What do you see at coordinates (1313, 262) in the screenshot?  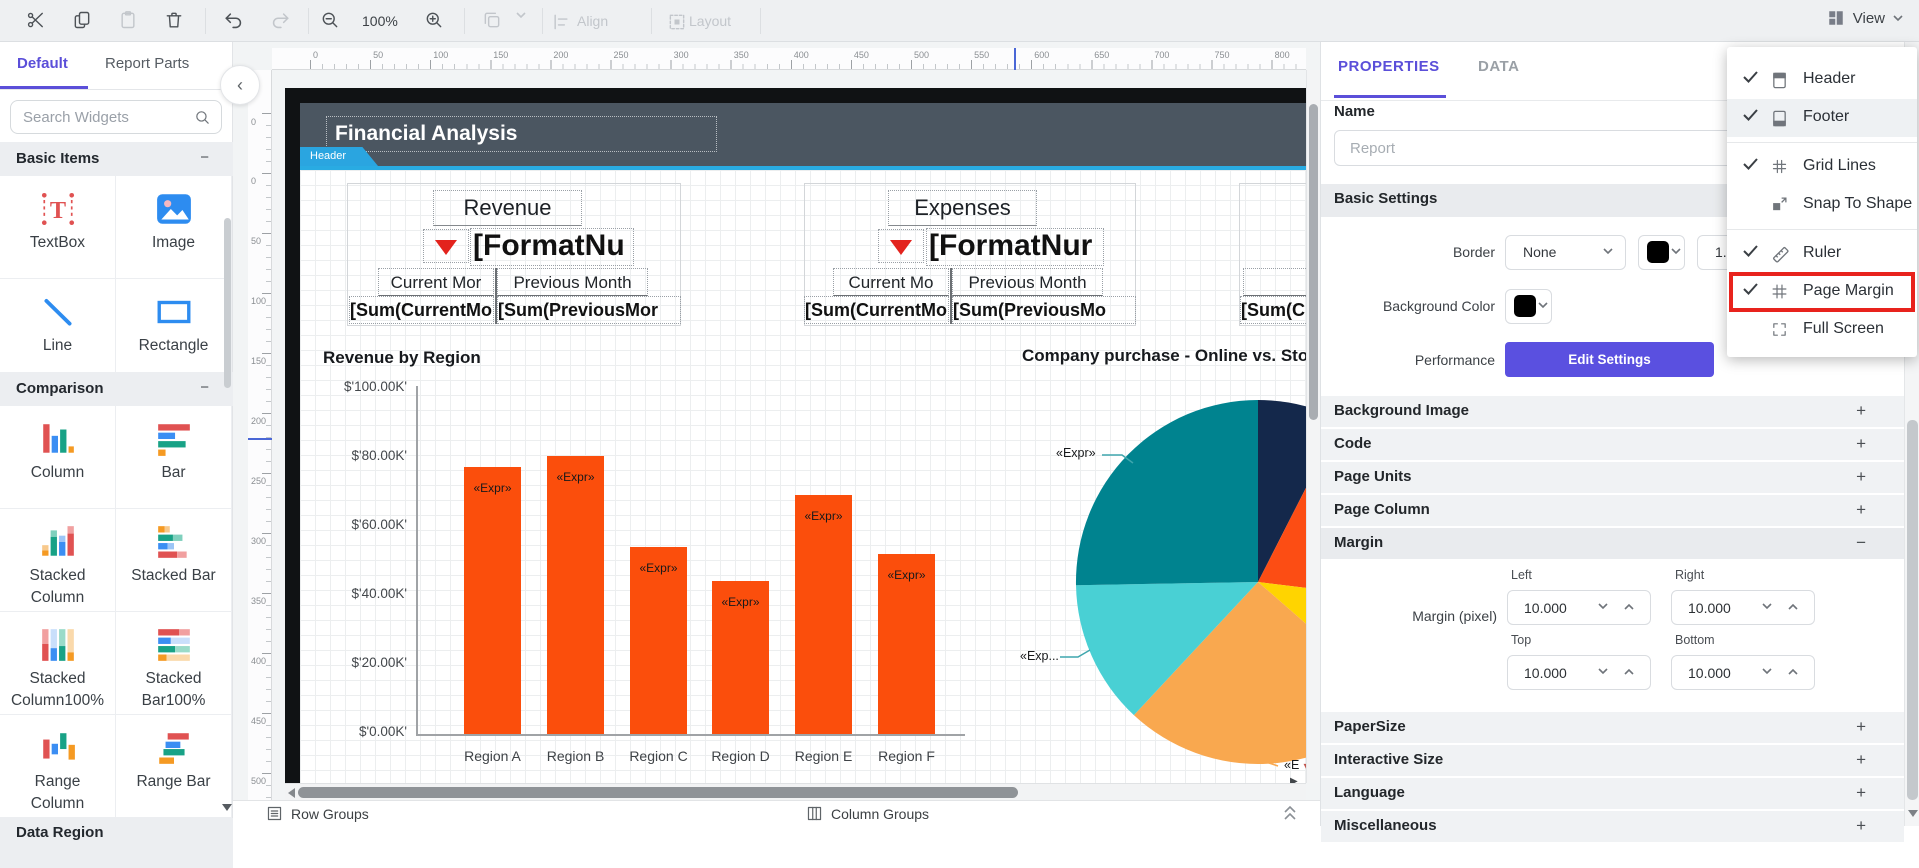 I see `vertical-scroll-thumb` at bounding box center [1313, 262].